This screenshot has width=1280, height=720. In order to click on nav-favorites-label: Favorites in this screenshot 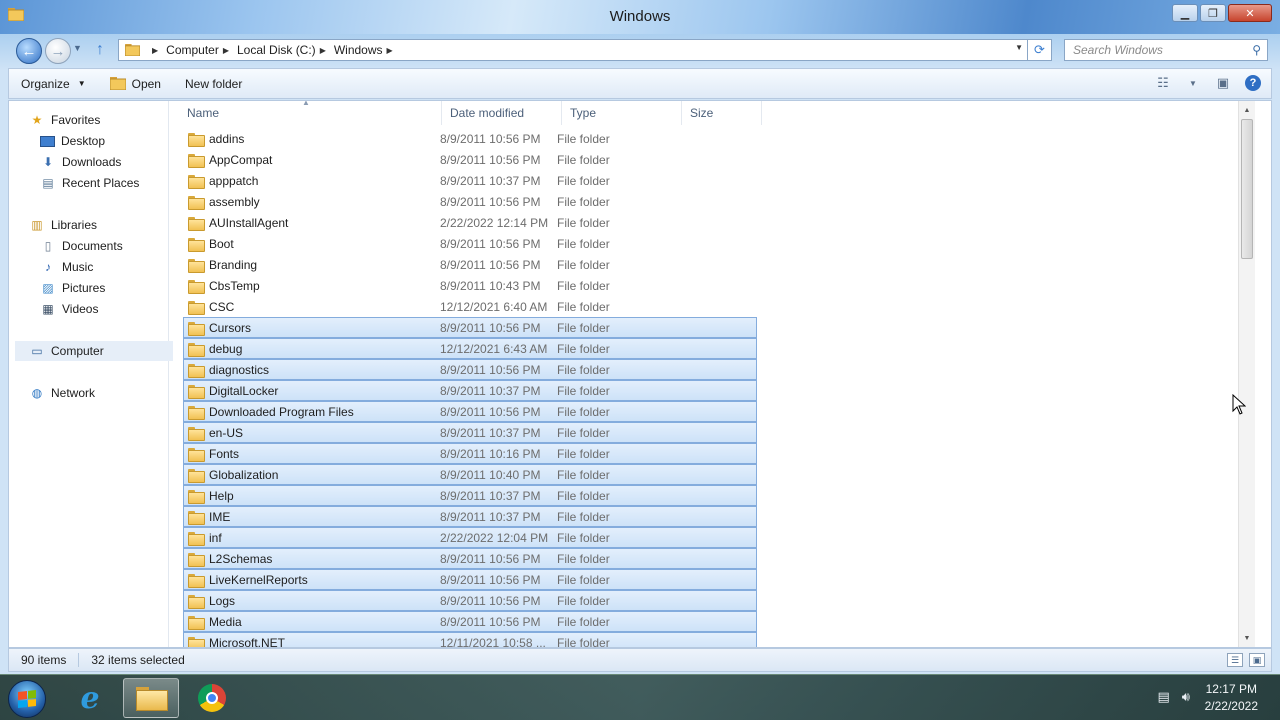, I will do `click(76, 120)`.